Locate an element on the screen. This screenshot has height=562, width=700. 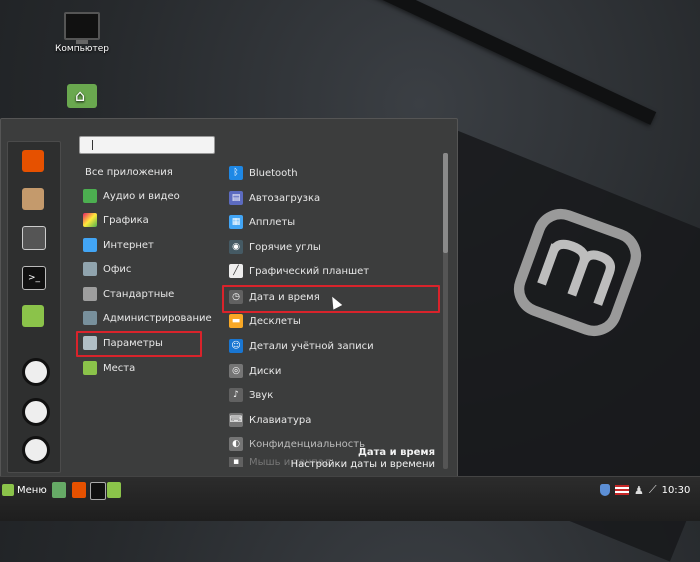
app-startup: ▤ Автозагрузка is located at coordinates (274, 198).